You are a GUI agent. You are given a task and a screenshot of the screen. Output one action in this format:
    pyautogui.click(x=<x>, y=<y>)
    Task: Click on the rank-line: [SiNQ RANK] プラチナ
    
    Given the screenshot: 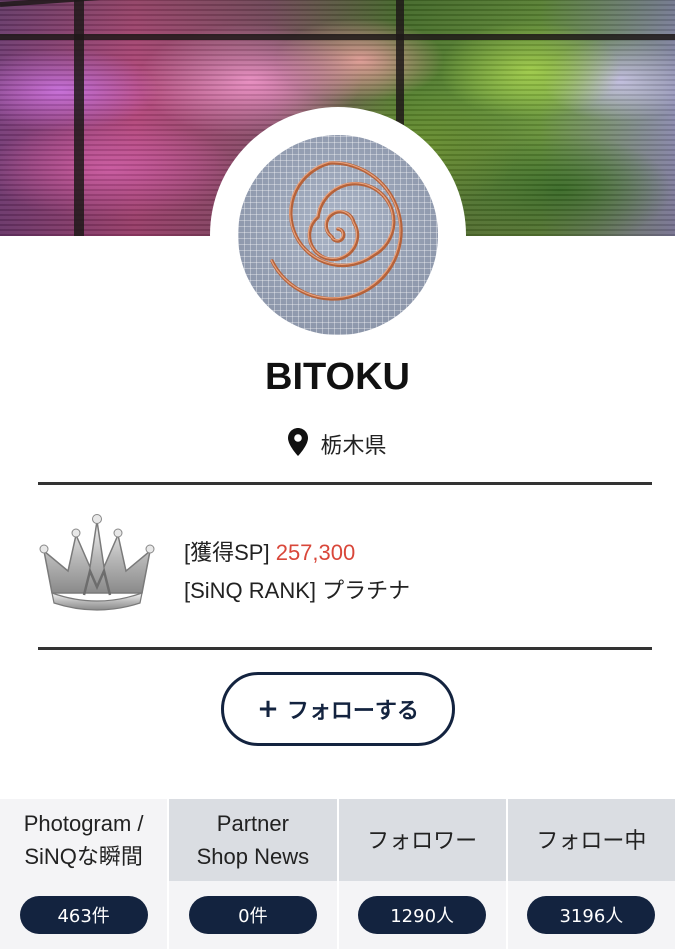 What is the action you would take?
    pyautogui.click(x=297, y=589)
    